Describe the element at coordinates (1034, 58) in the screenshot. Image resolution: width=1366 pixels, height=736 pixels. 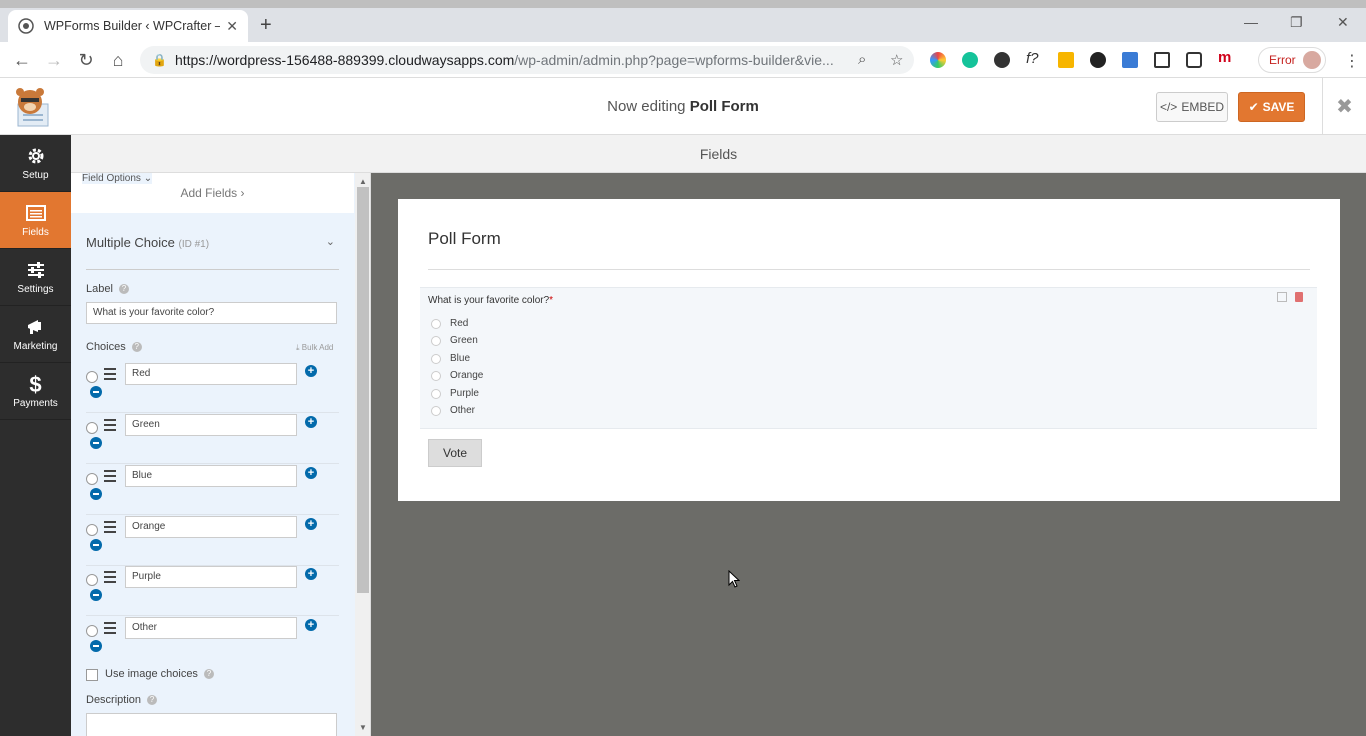
I see `font-extension-icon: f?` at that location.